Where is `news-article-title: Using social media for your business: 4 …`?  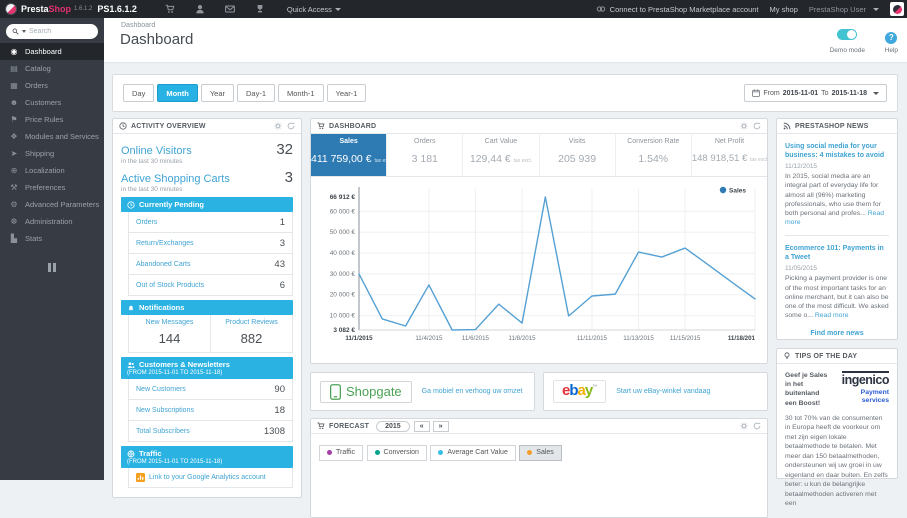
news-article-title: Using social media for your business: 4 … is located at coordinates (837, 151).